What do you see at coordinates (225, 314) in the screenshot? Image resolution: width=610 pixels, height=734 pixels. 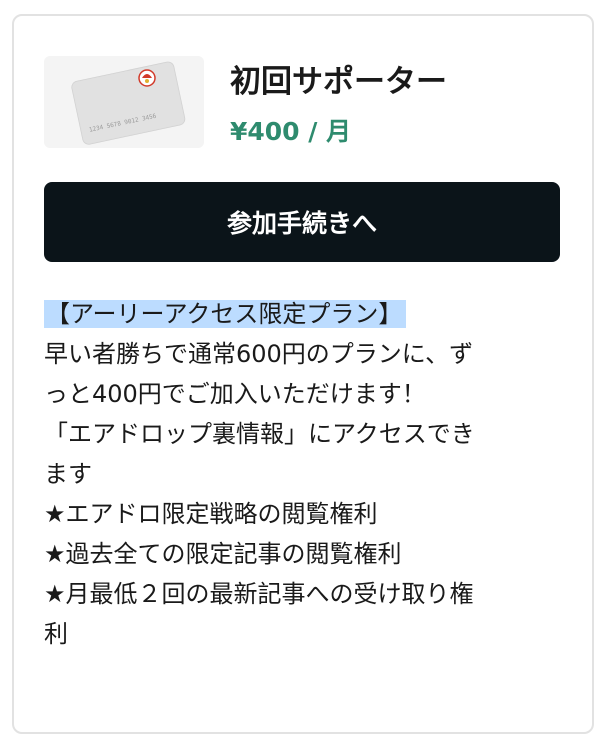 I see `plan-description-heading: 【アーリーアクセス限定プラン】` at bounding box center [225, 314].